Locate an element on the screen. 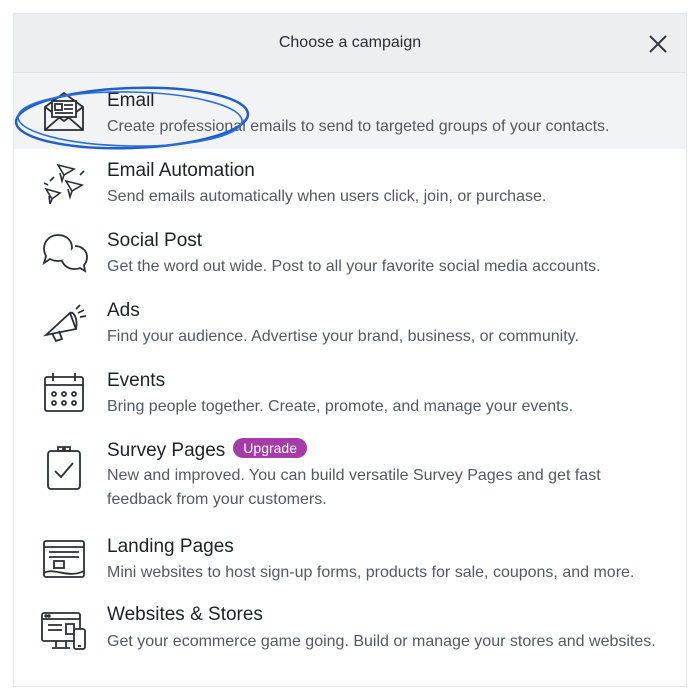  campaign-title: Social Post is located at coordinates (155, 240).